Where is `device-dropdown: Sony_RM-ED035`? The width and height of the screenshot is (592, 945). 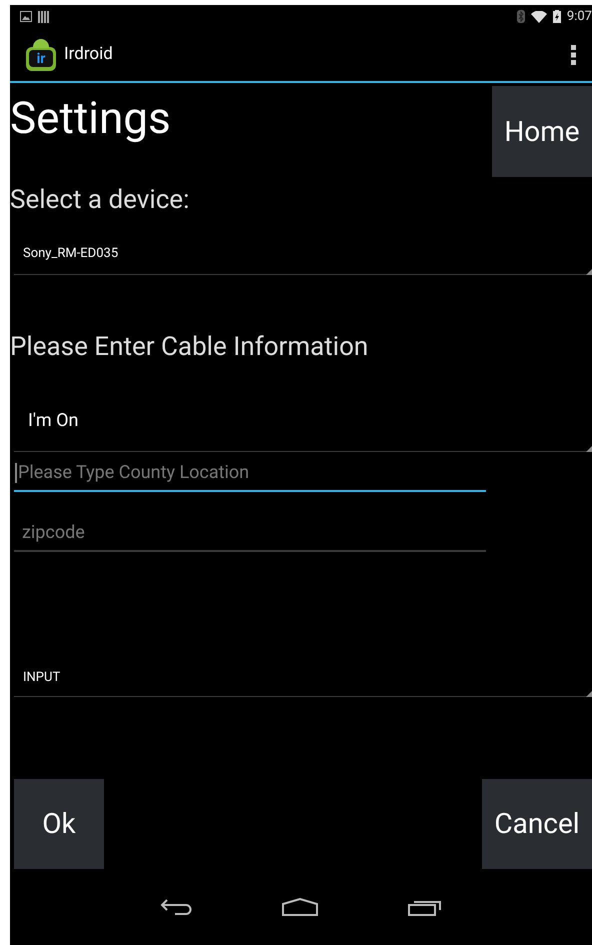 device-dropdown: Sony_RM-ED035 is located at coordinates (301, 254).